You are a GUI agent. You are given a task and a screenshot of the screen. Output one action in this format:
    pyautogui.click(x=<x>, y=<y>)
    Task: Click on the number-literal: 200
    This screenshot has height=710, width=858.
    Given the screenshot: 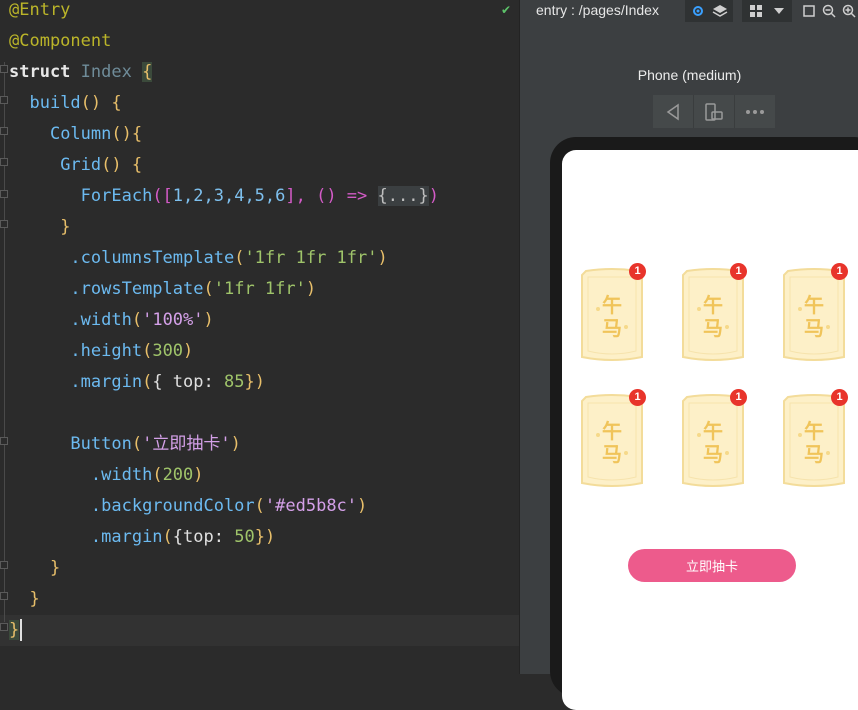 What is the action you would take?
    pyautogui.click(x=178, y=475)
    